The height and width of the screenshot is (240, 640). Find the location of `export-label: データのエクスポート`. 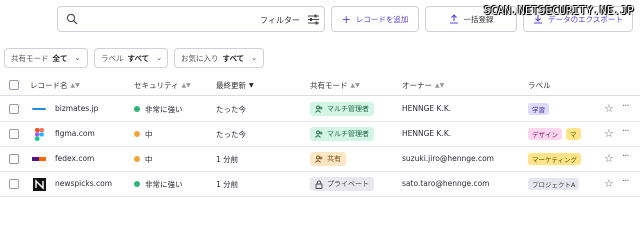

export-label: データのエクスポート is located at coordinates (585, 19).